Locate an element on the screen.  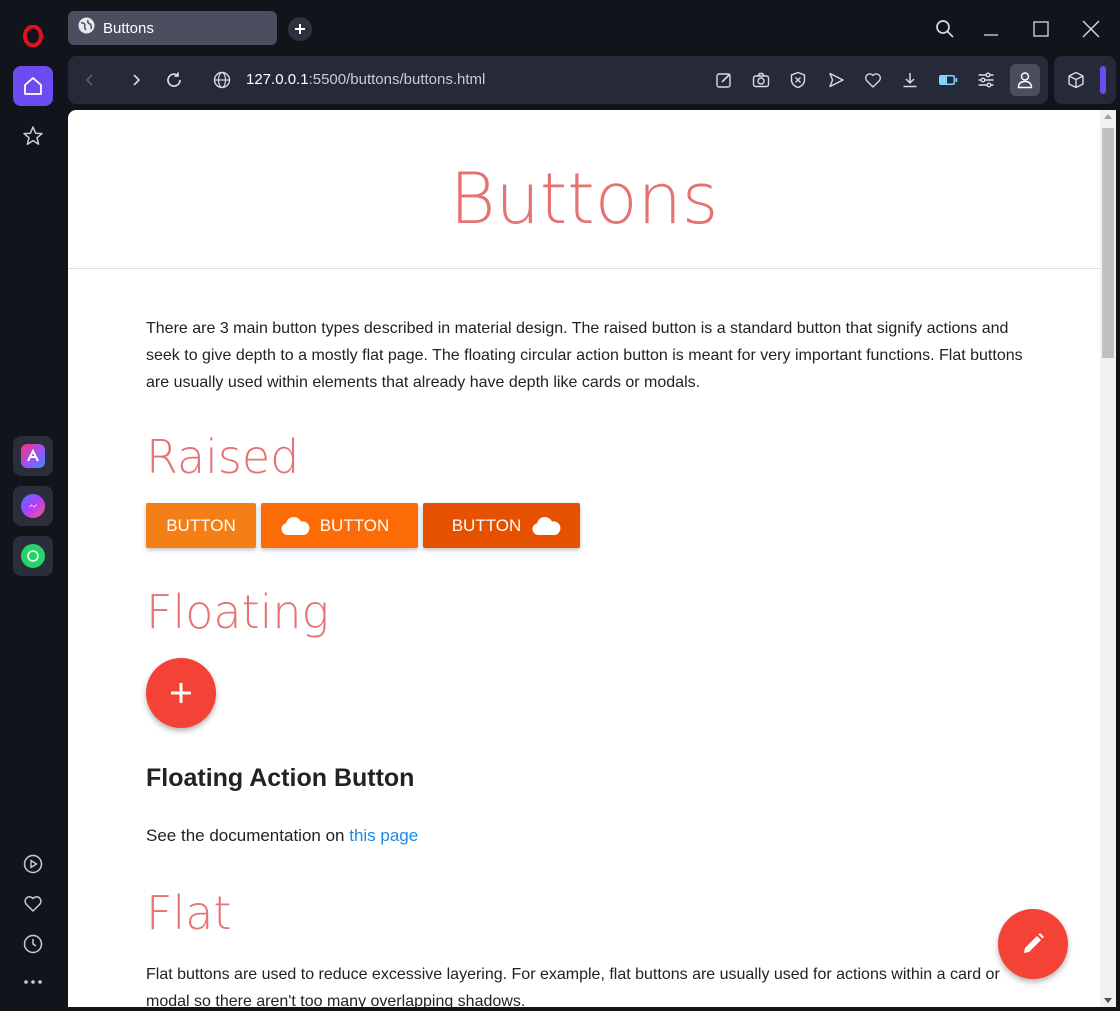
downloads-button is located at coordinates (910, 80).